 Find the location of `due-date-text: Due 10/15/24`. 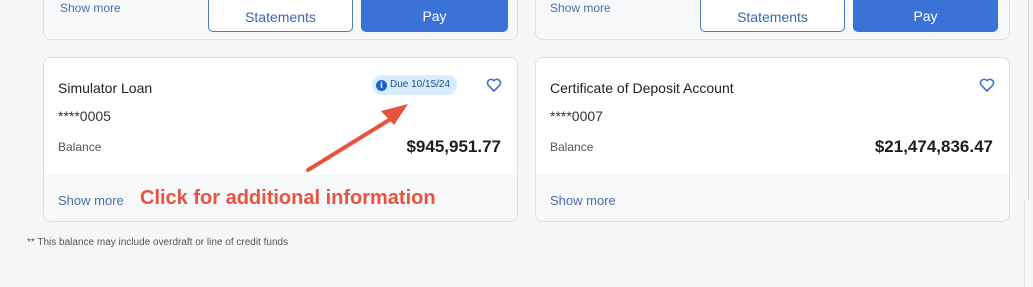

due-date-text: Due 10/15/24 is located at coordinates (420, 84).